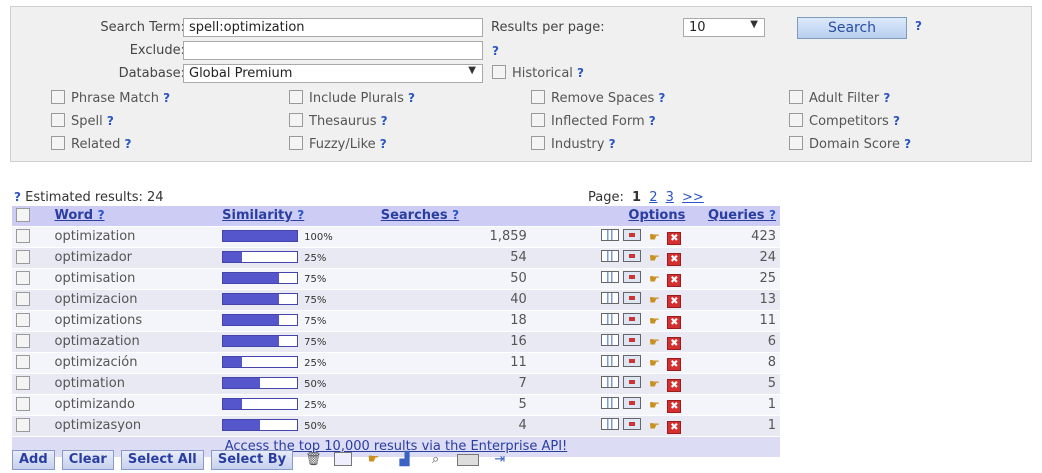 The width and height of the screenshot is (1042, 473). Describe the element at coordinates (338, 144) in the screenshot. I see `option-fuzzy-like: Fuzzy/Like ?` at that location.